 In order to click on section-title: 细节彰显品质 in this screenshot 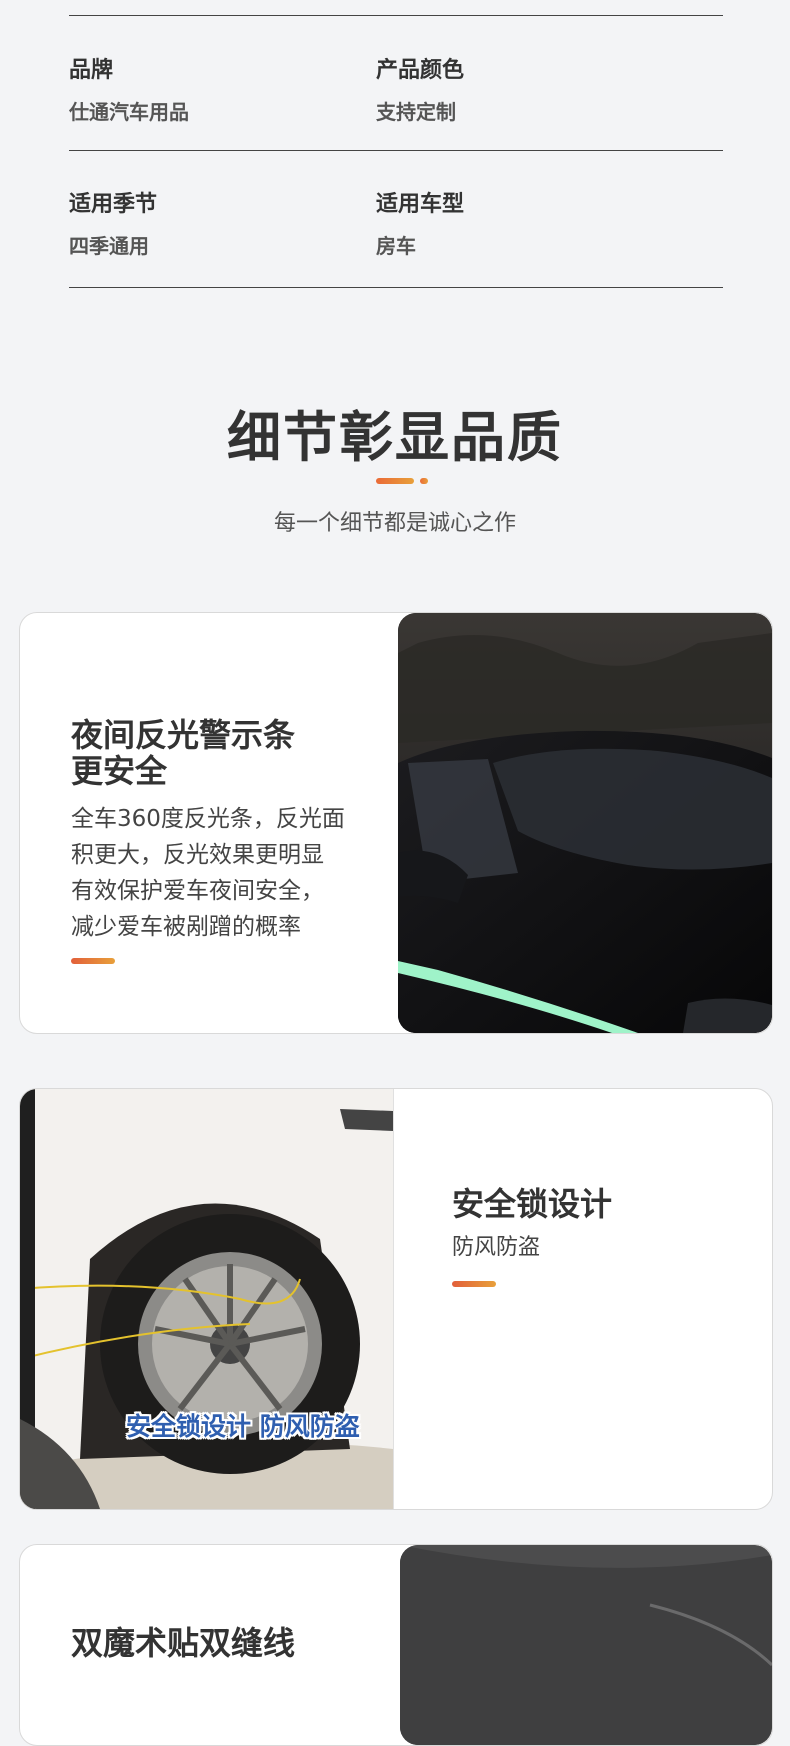, I will do `click(395, 437)`.